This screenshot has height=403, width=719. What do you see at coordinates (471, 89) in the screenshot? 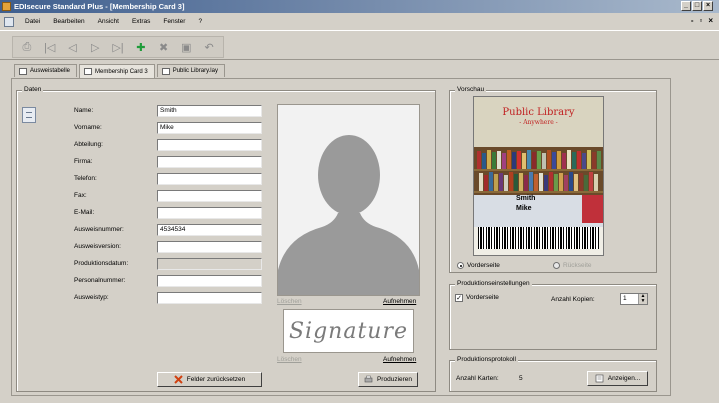
I see `preview-group-title: Vorschau` at bounding box center [471, 89].